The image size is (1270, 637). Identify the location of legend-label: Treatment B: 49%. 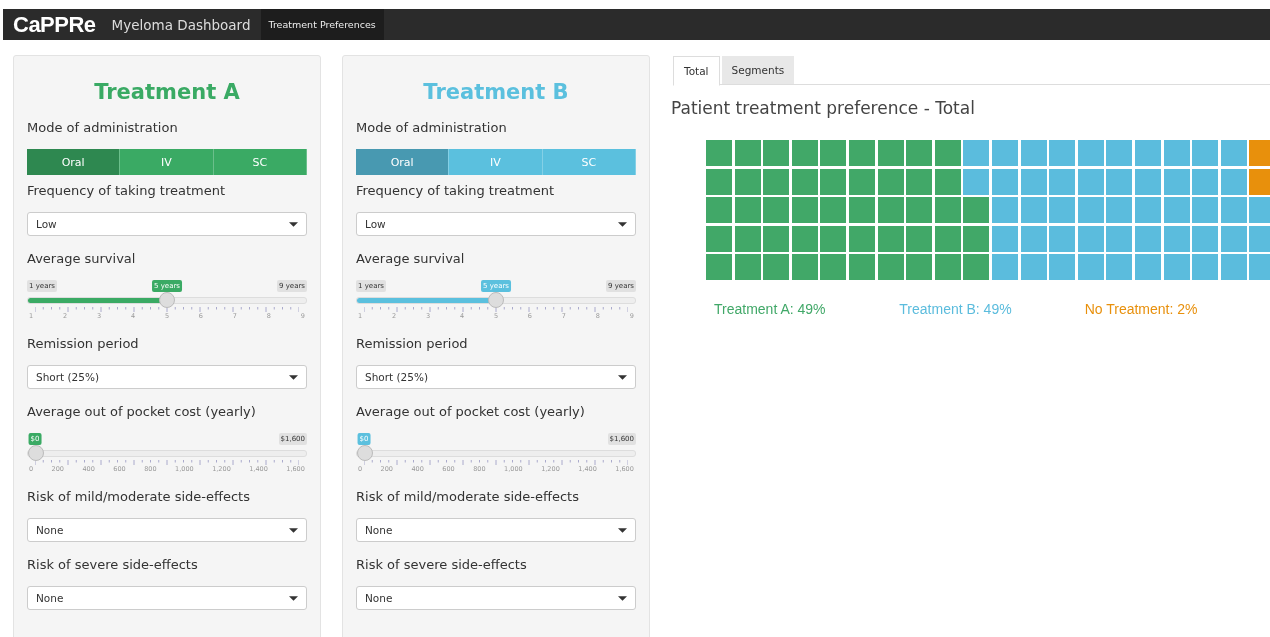
(956, 308).